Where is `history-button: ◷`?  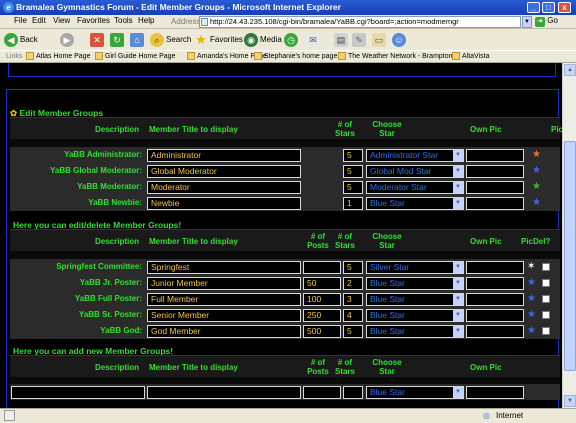
history-button: ◷ is located at coordinates (292, 39).